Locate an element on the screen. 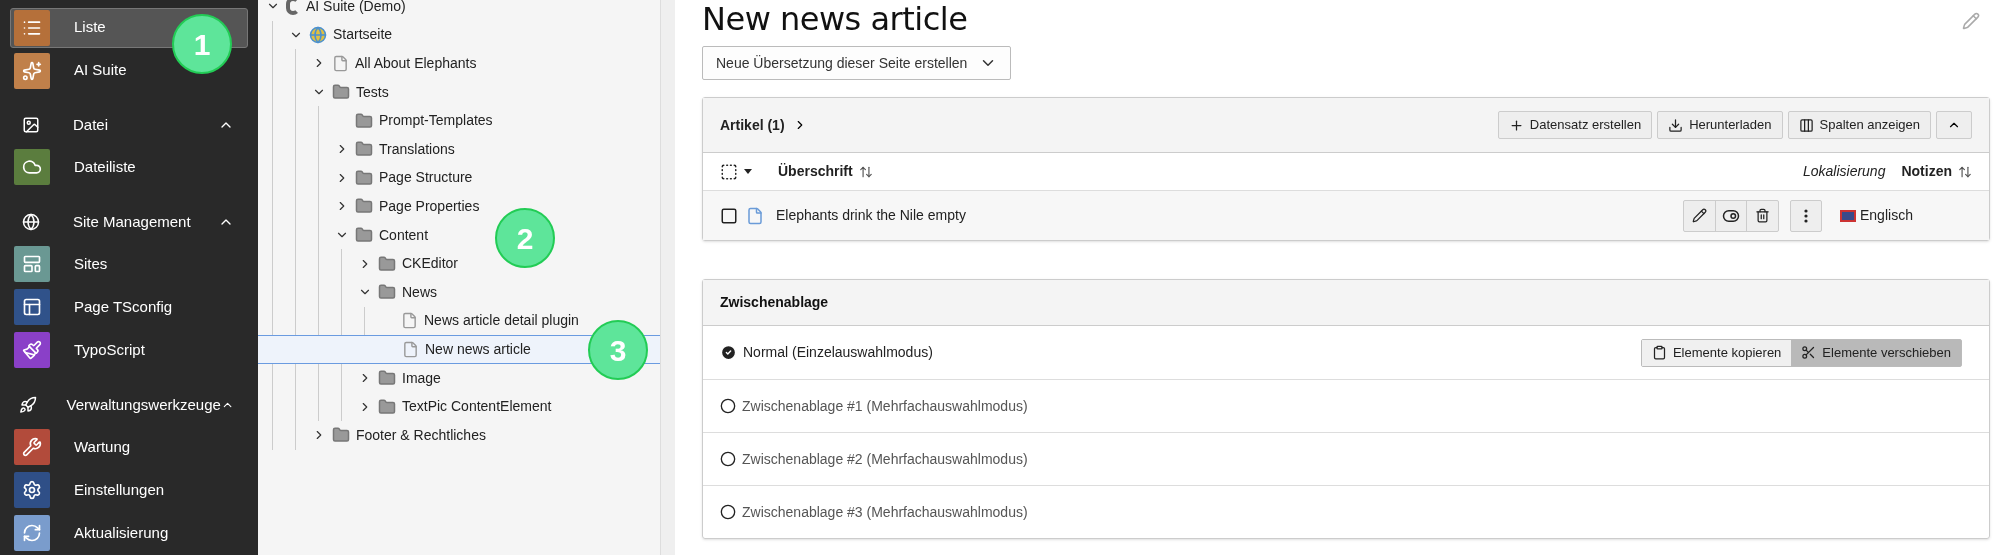 Image resolution: width=2000 pixels, height=555 pixels. tree-node: Image is located at coordinates (399, 378).